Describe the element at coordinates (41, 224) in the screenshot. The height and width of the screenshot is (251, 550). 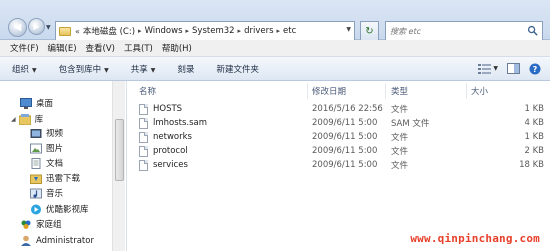
I see `nav-item-homegroup: 家庭组` at that location.